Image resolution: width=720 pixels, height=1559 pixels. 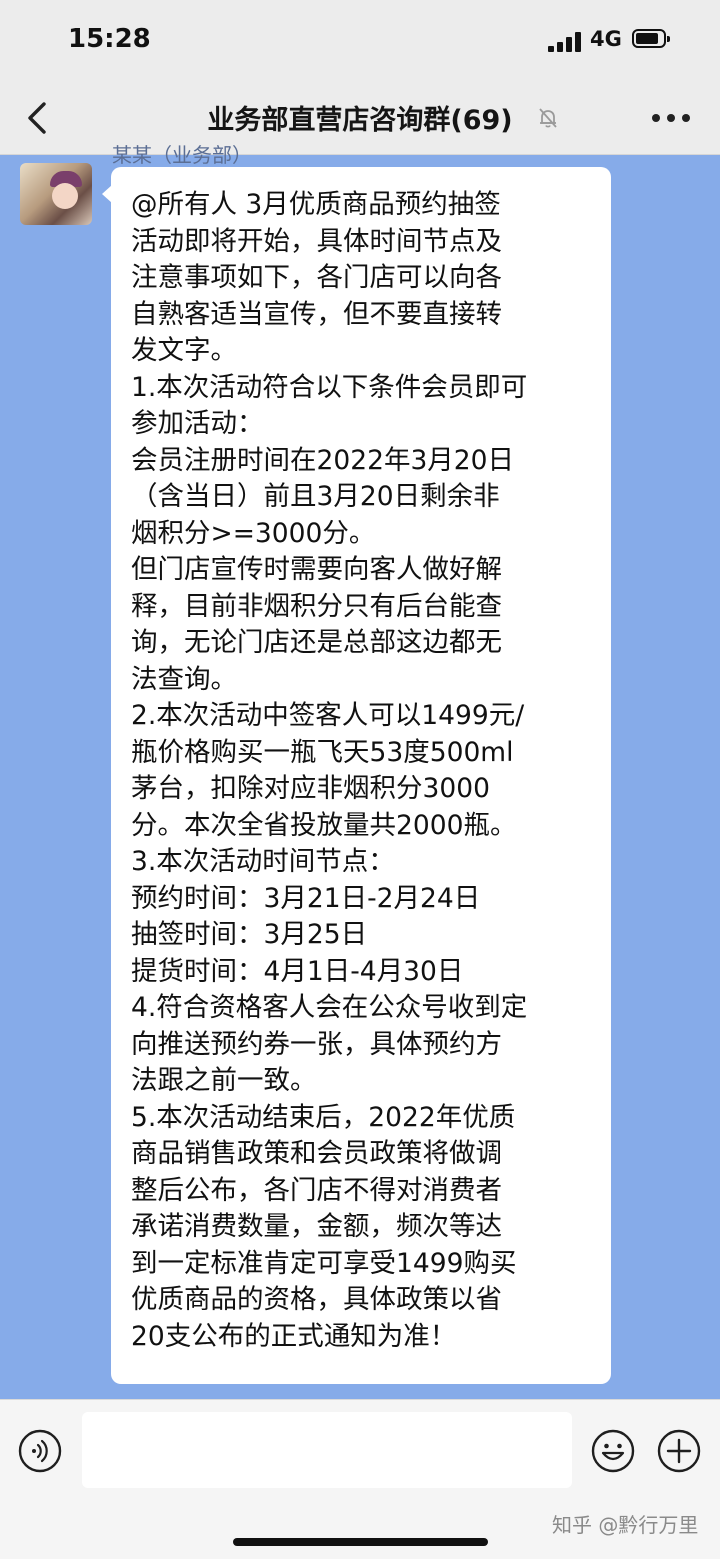 What do you see at coordinates (249, 934) in the screenshot?
I see `message-line: 抽签时间：3月25日` at bounding box center [249, 934].